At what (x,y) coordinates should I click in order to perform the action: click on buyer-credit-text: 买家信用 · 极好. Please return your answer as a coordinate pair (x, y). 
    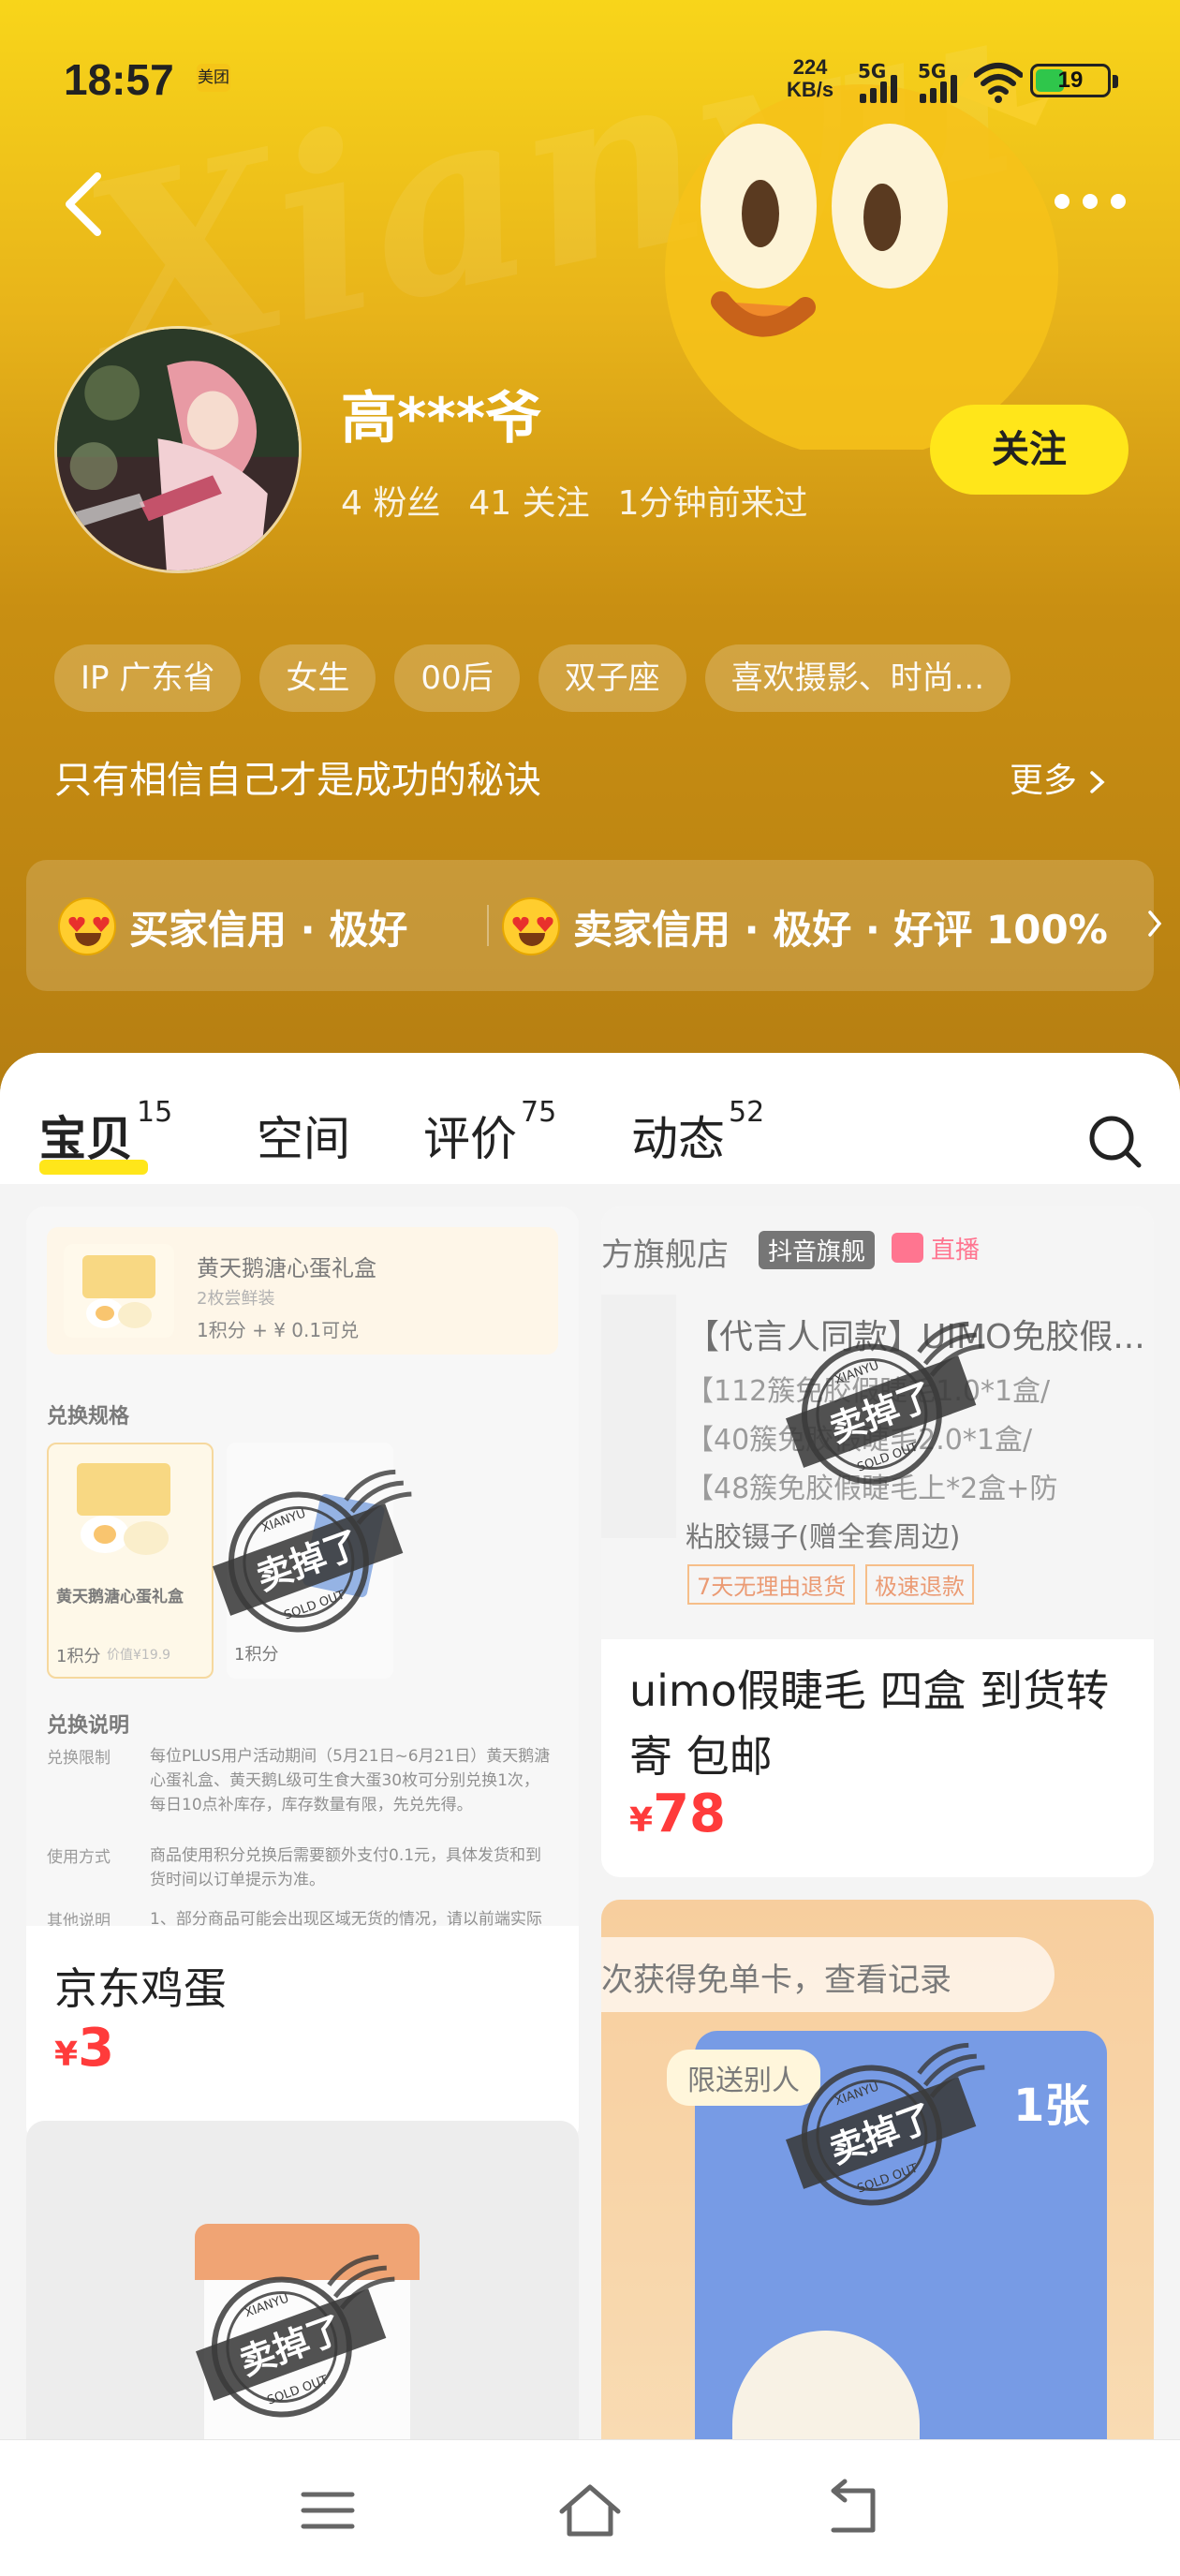
    Looking at the image, I should click on (269, 930).